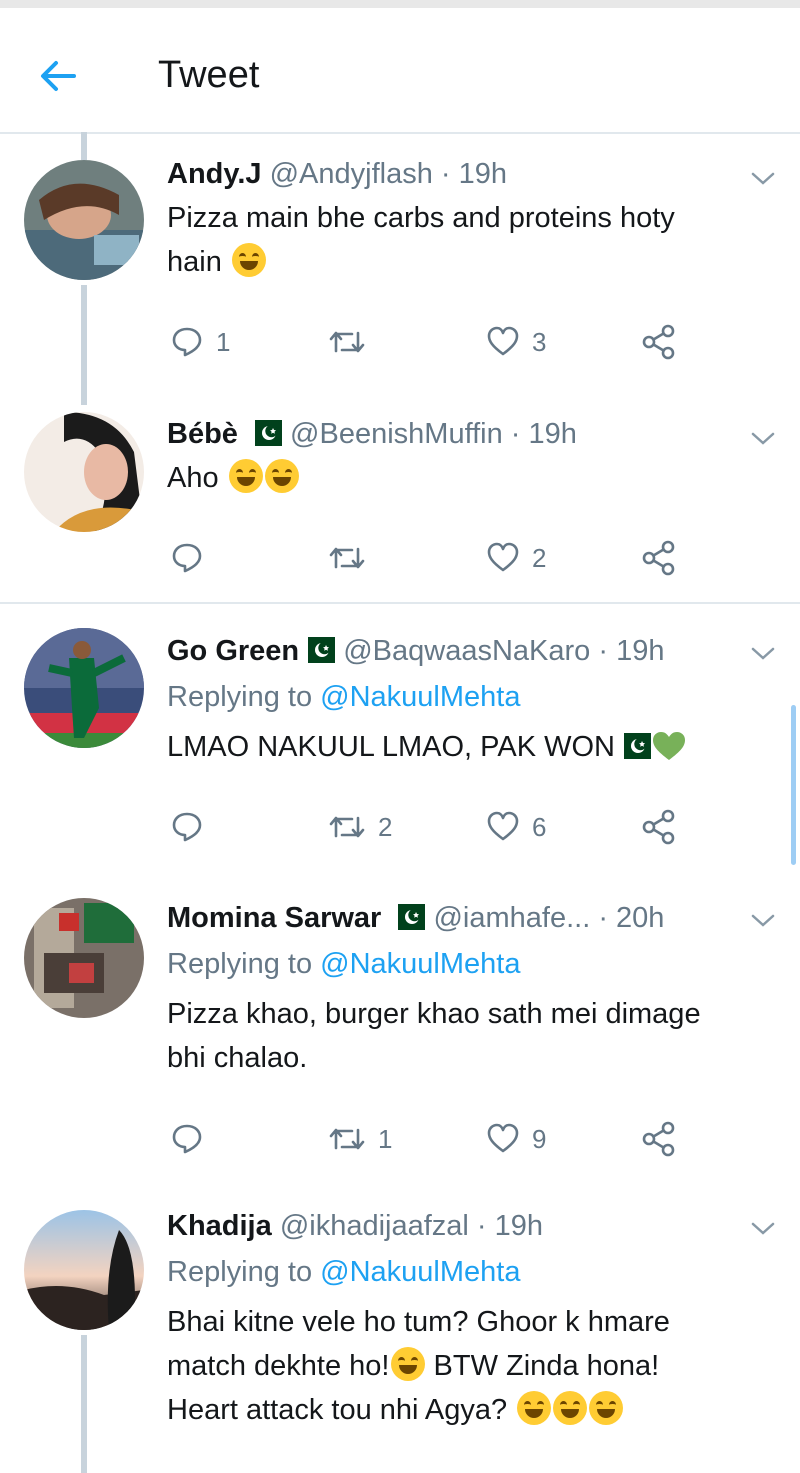  Describe the element at coordinates (202, 434) in the screenshot. I see `author-name: Bébè` at that location.